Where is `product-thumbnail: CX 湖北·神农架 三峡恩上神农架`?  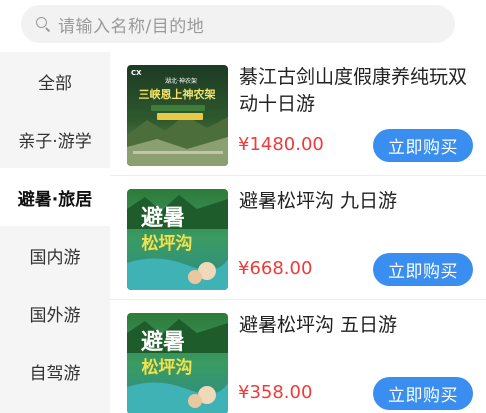 product-thumbnail: CX 湖北·神农架 三峡恩上神农架 is located at coordinates (177, 115).